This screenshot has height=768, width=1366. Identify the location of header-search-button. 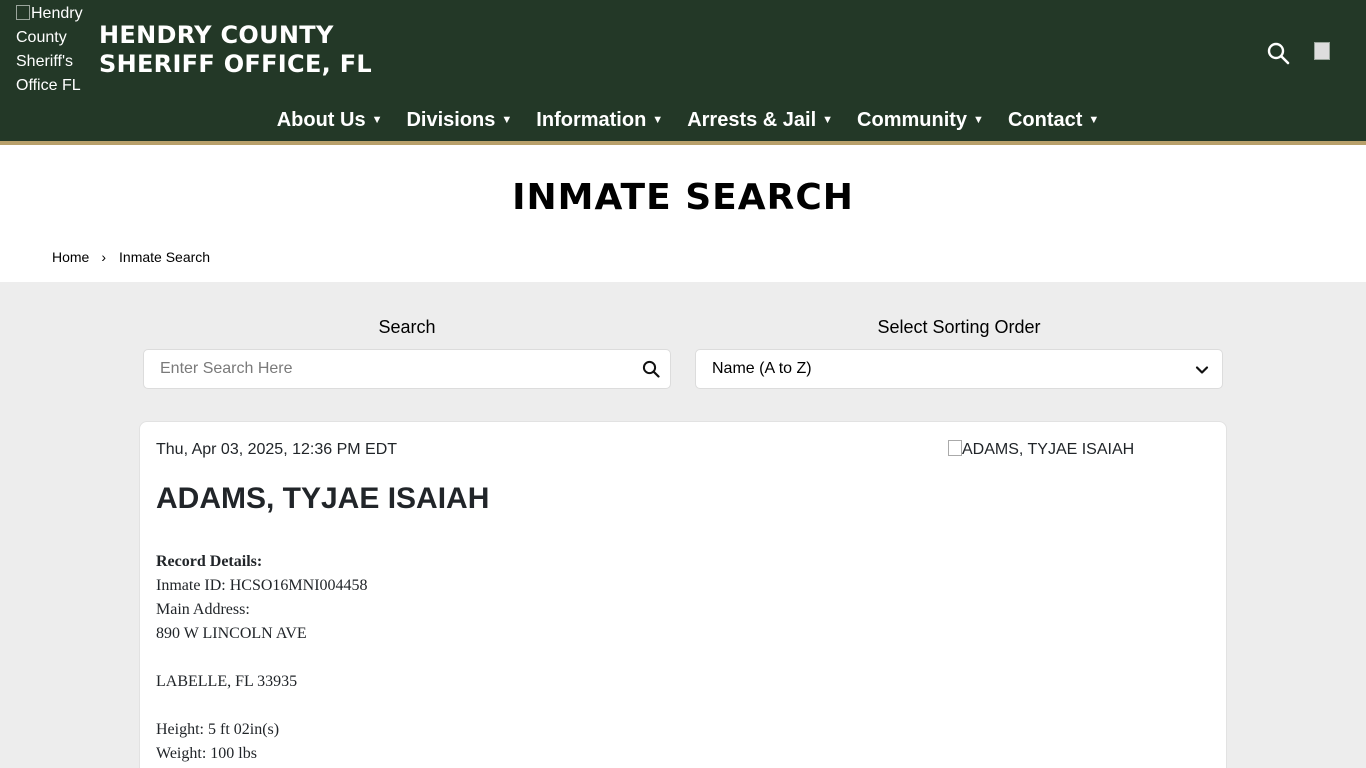
(1278, 53).